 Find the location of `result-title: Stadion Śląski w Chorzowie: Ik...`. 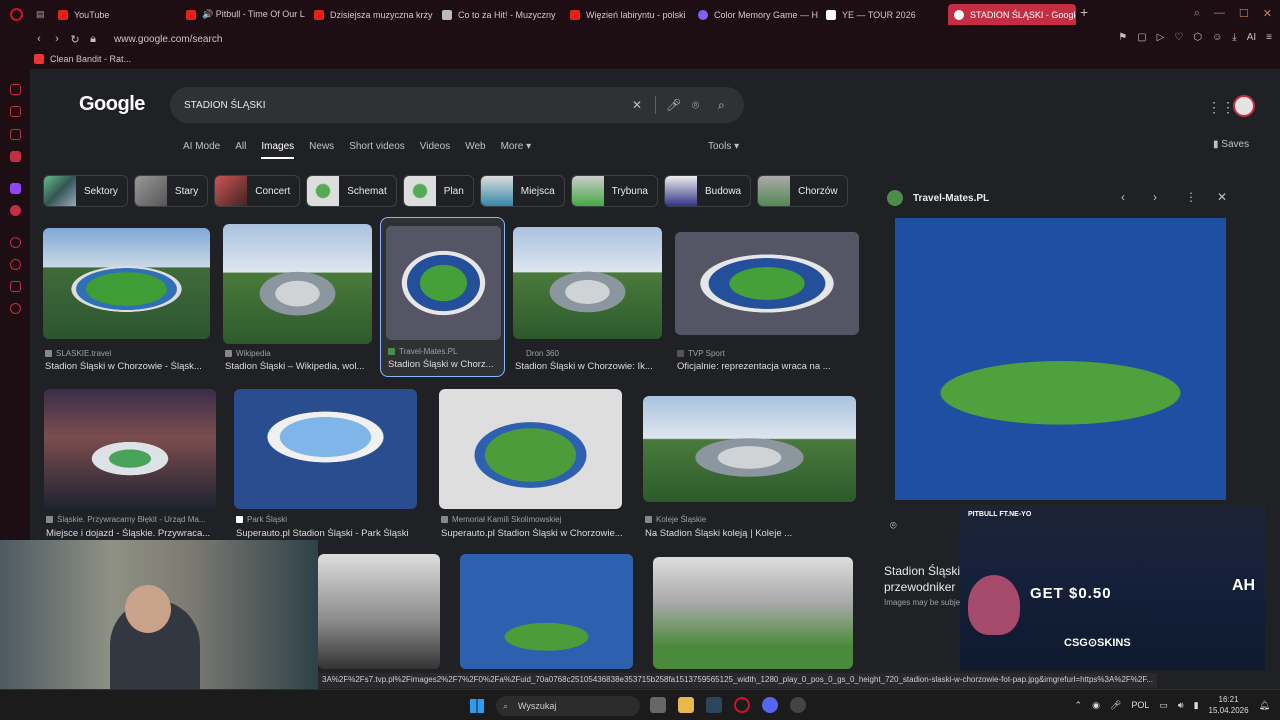

result-title: Stadion Śląski w Chorzowie: Ik... is located at coordinates (588, 366).